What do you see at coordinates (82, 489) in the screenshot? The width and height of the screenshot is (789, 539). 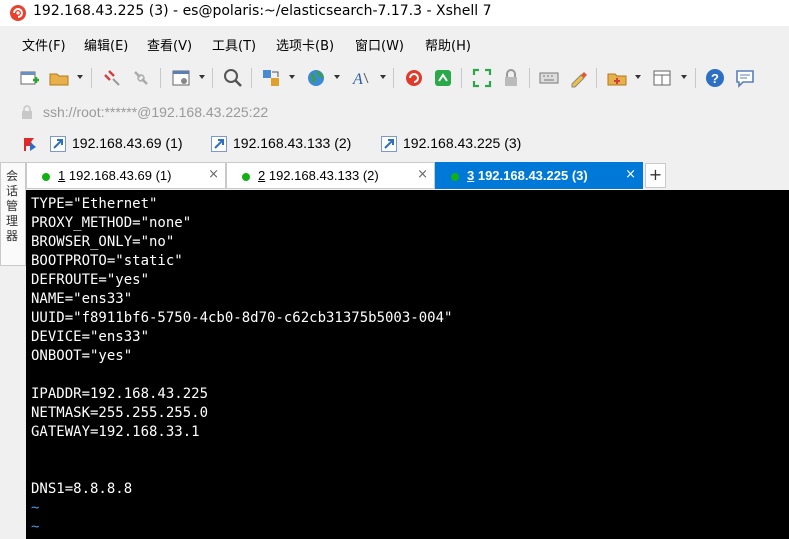 I see `terminal-line: DNS1=8.8.8.8` at bounding box center [82, 489].